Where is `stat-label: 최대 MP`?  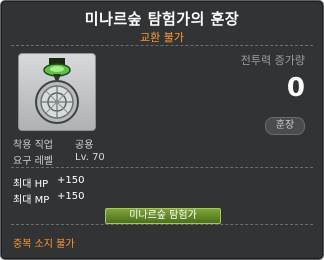
stat-label: 최대 MP is located at coordinates (31, 200).